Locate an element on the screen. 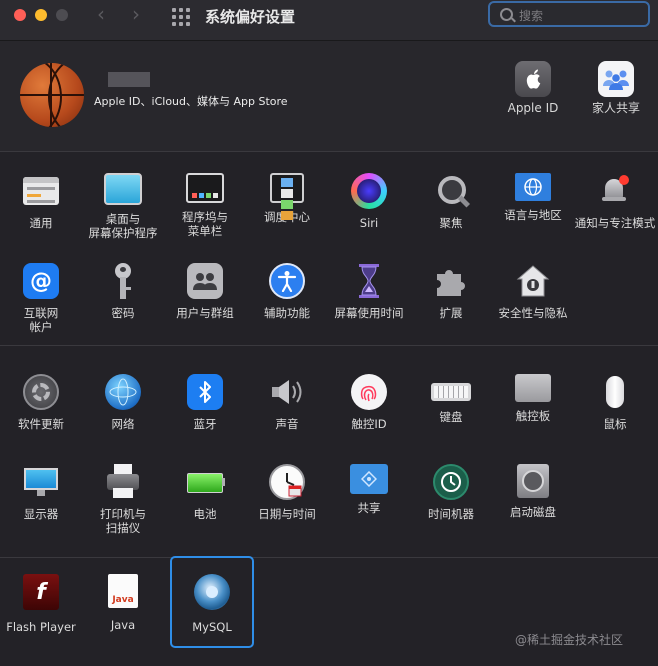  pref-label: 触控板 is located at coordinates (533, 416).